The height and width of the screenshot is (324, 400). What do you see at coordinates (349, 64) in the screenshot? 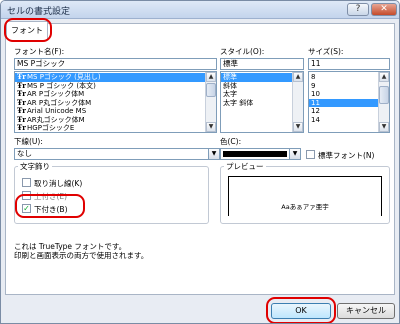
I see `size-input: 11` at bounding box center [349, 64].